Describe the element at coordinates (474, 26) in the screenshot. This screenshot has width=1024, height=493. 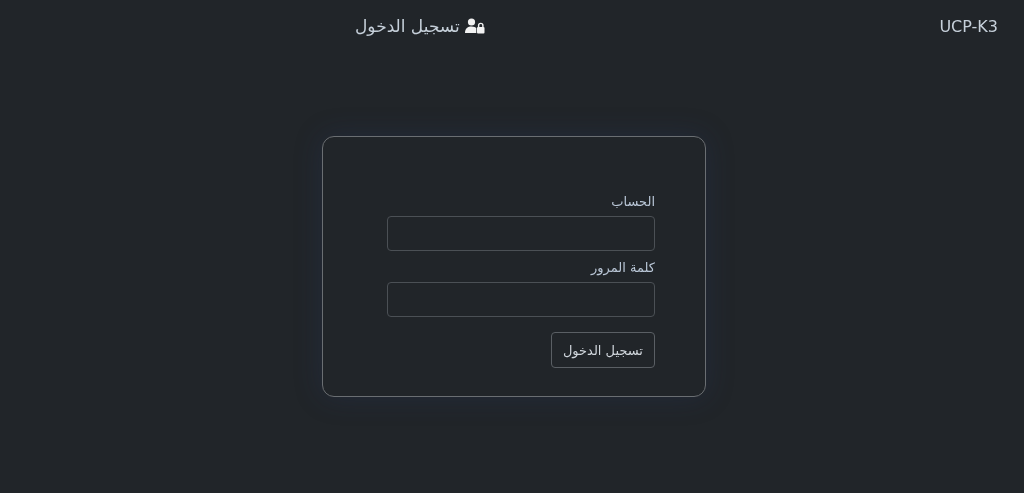
I see `user-lock-icon` at that location.